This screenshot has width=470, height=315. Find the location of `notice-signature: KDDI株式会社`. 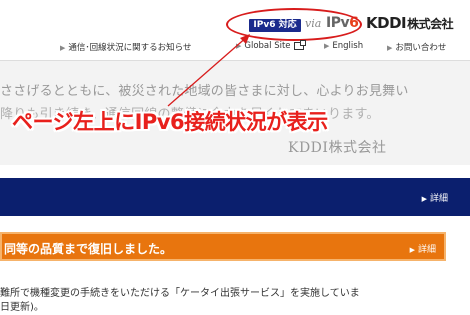

notice-signature: KDDI株式会社 is located at coordinates (337, 148).